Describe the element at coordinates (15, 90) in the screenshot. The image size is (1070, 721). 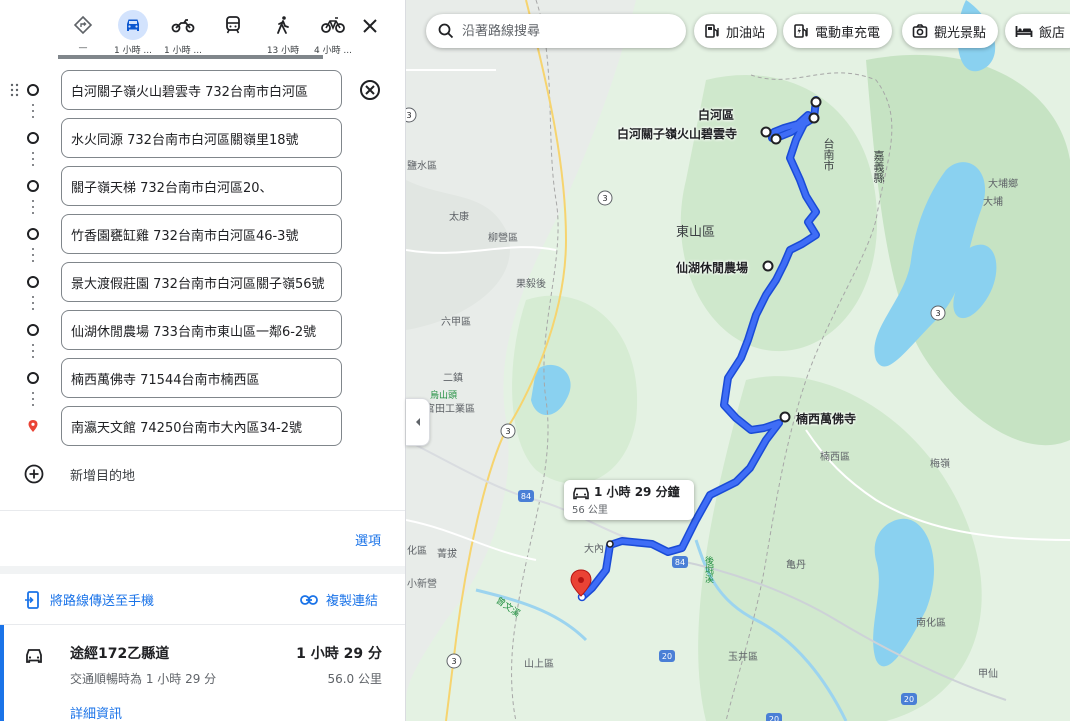
I see `drag-handle-icon` at that location.